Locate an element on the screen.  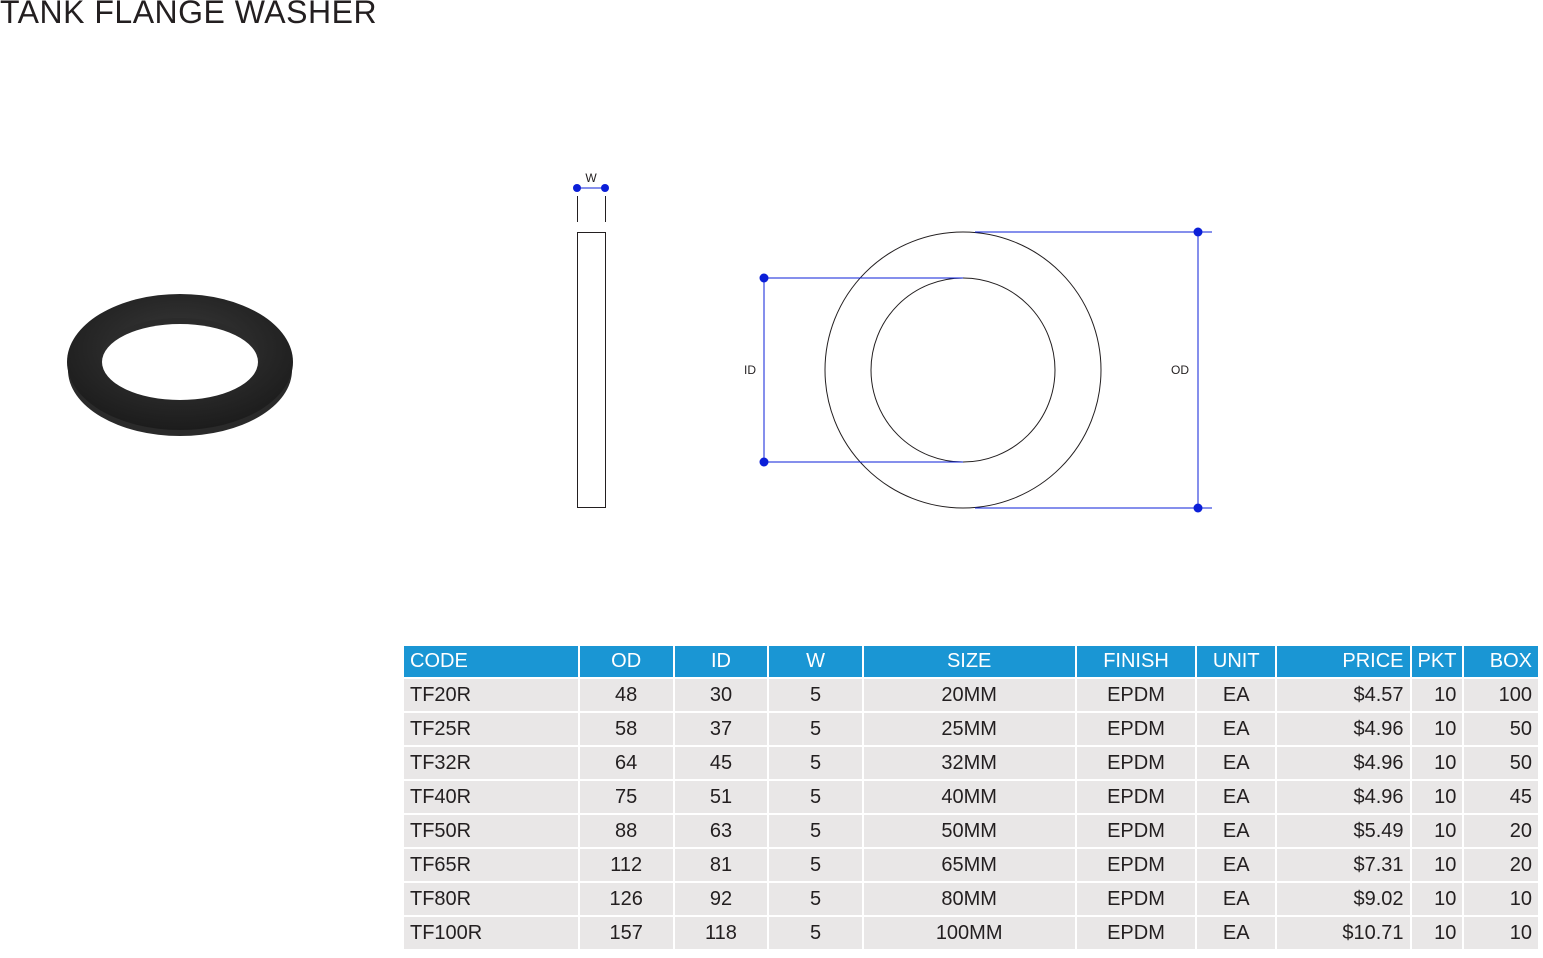
washer-photo is located at coordinates (180, 365).